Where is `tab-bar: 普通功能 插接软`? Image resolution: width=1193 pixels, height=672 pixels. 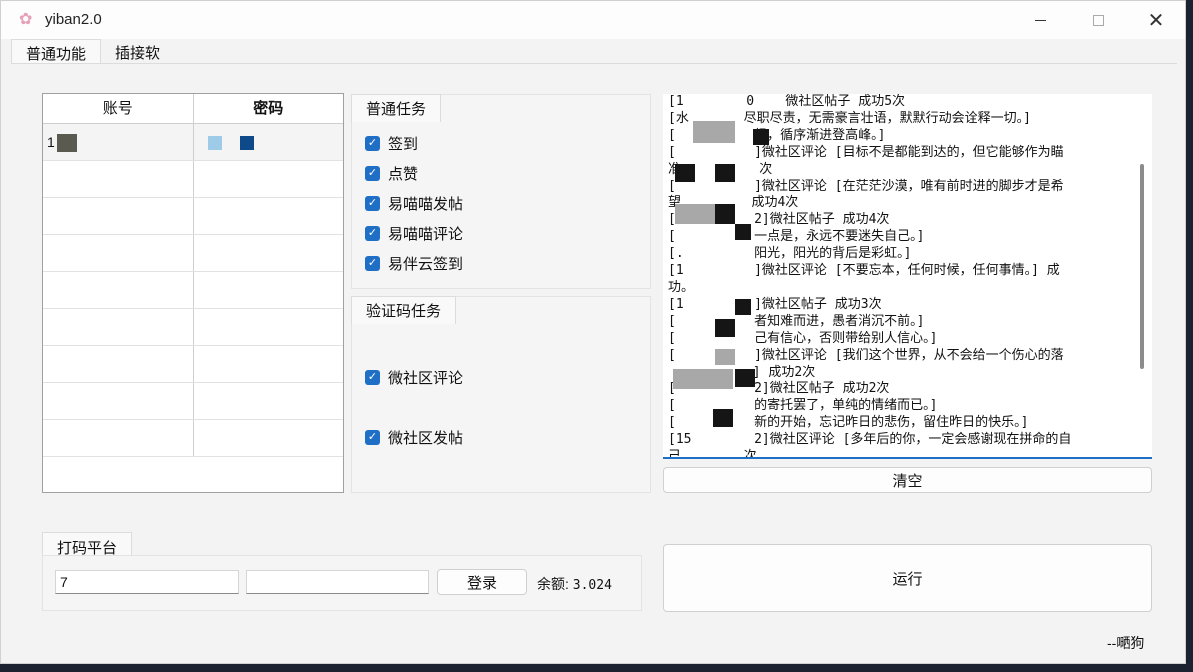
tab-bar: 普通功能 插接软 is located at coordinates (92, 51).